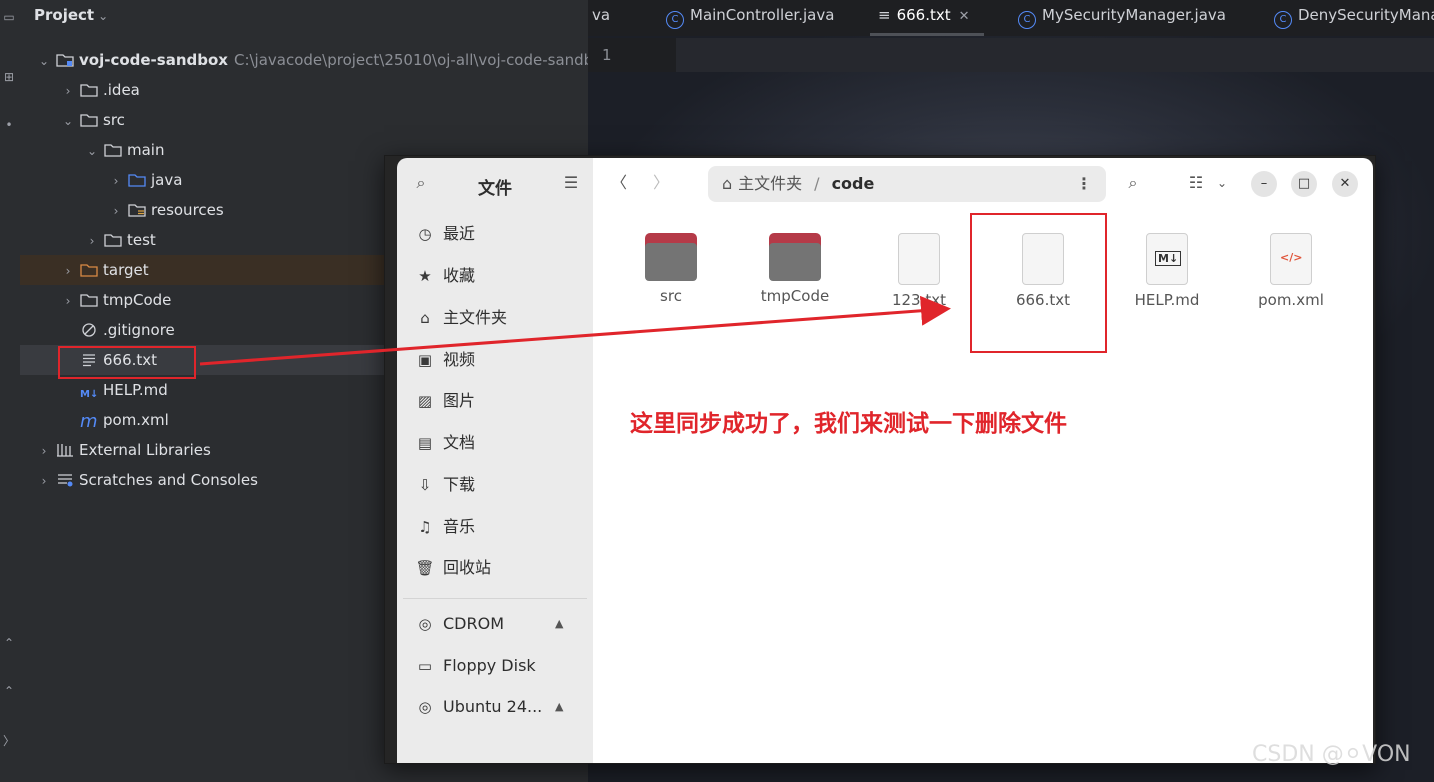  Describe the element at coordinates (126, 270) in the screenshot. I see `tree-item-label: target` at that location.